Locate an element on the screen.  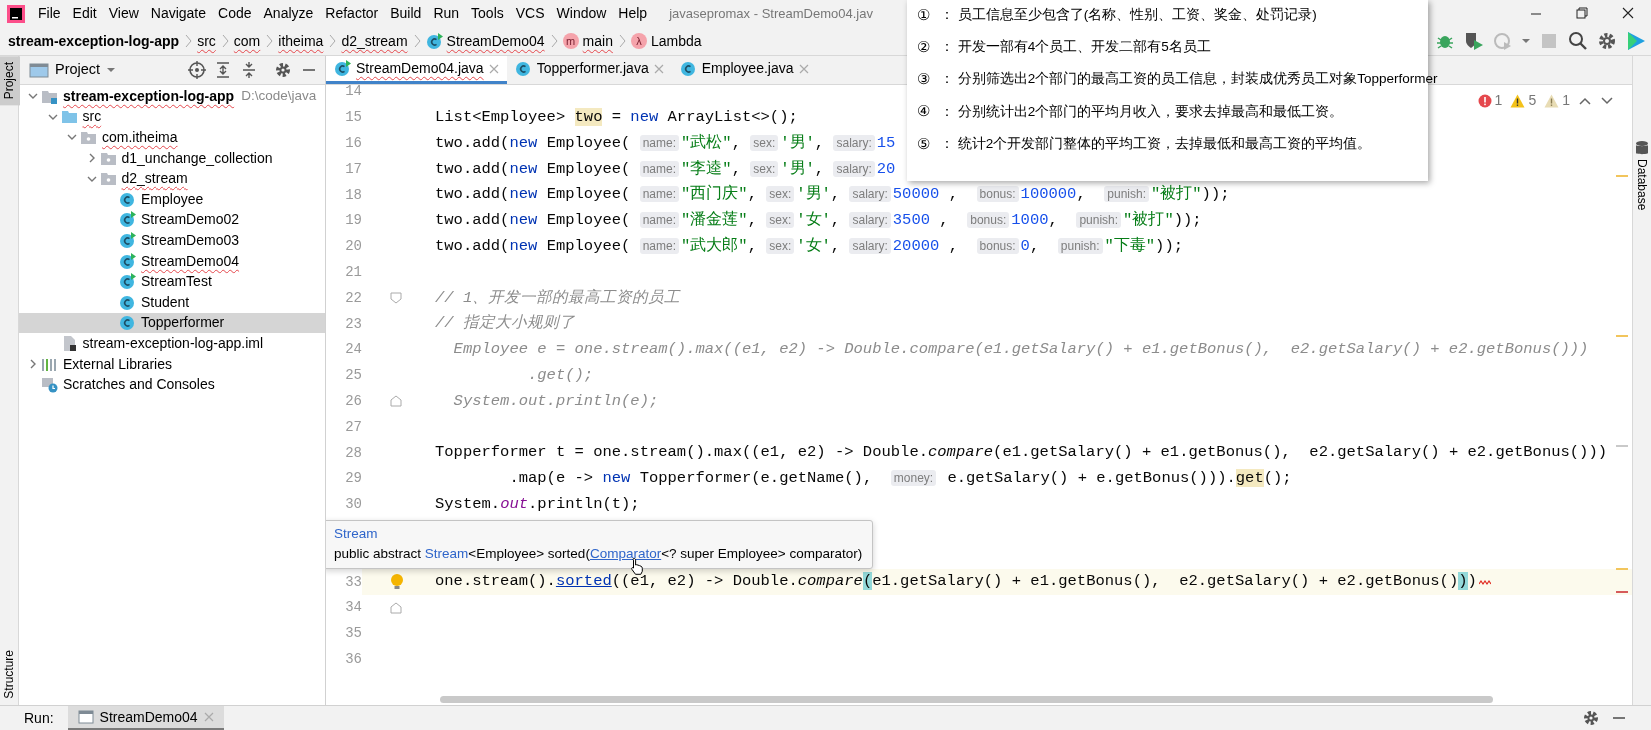
breadcrumb-item: StreamDemo04 is located at coordinates (495, 41).